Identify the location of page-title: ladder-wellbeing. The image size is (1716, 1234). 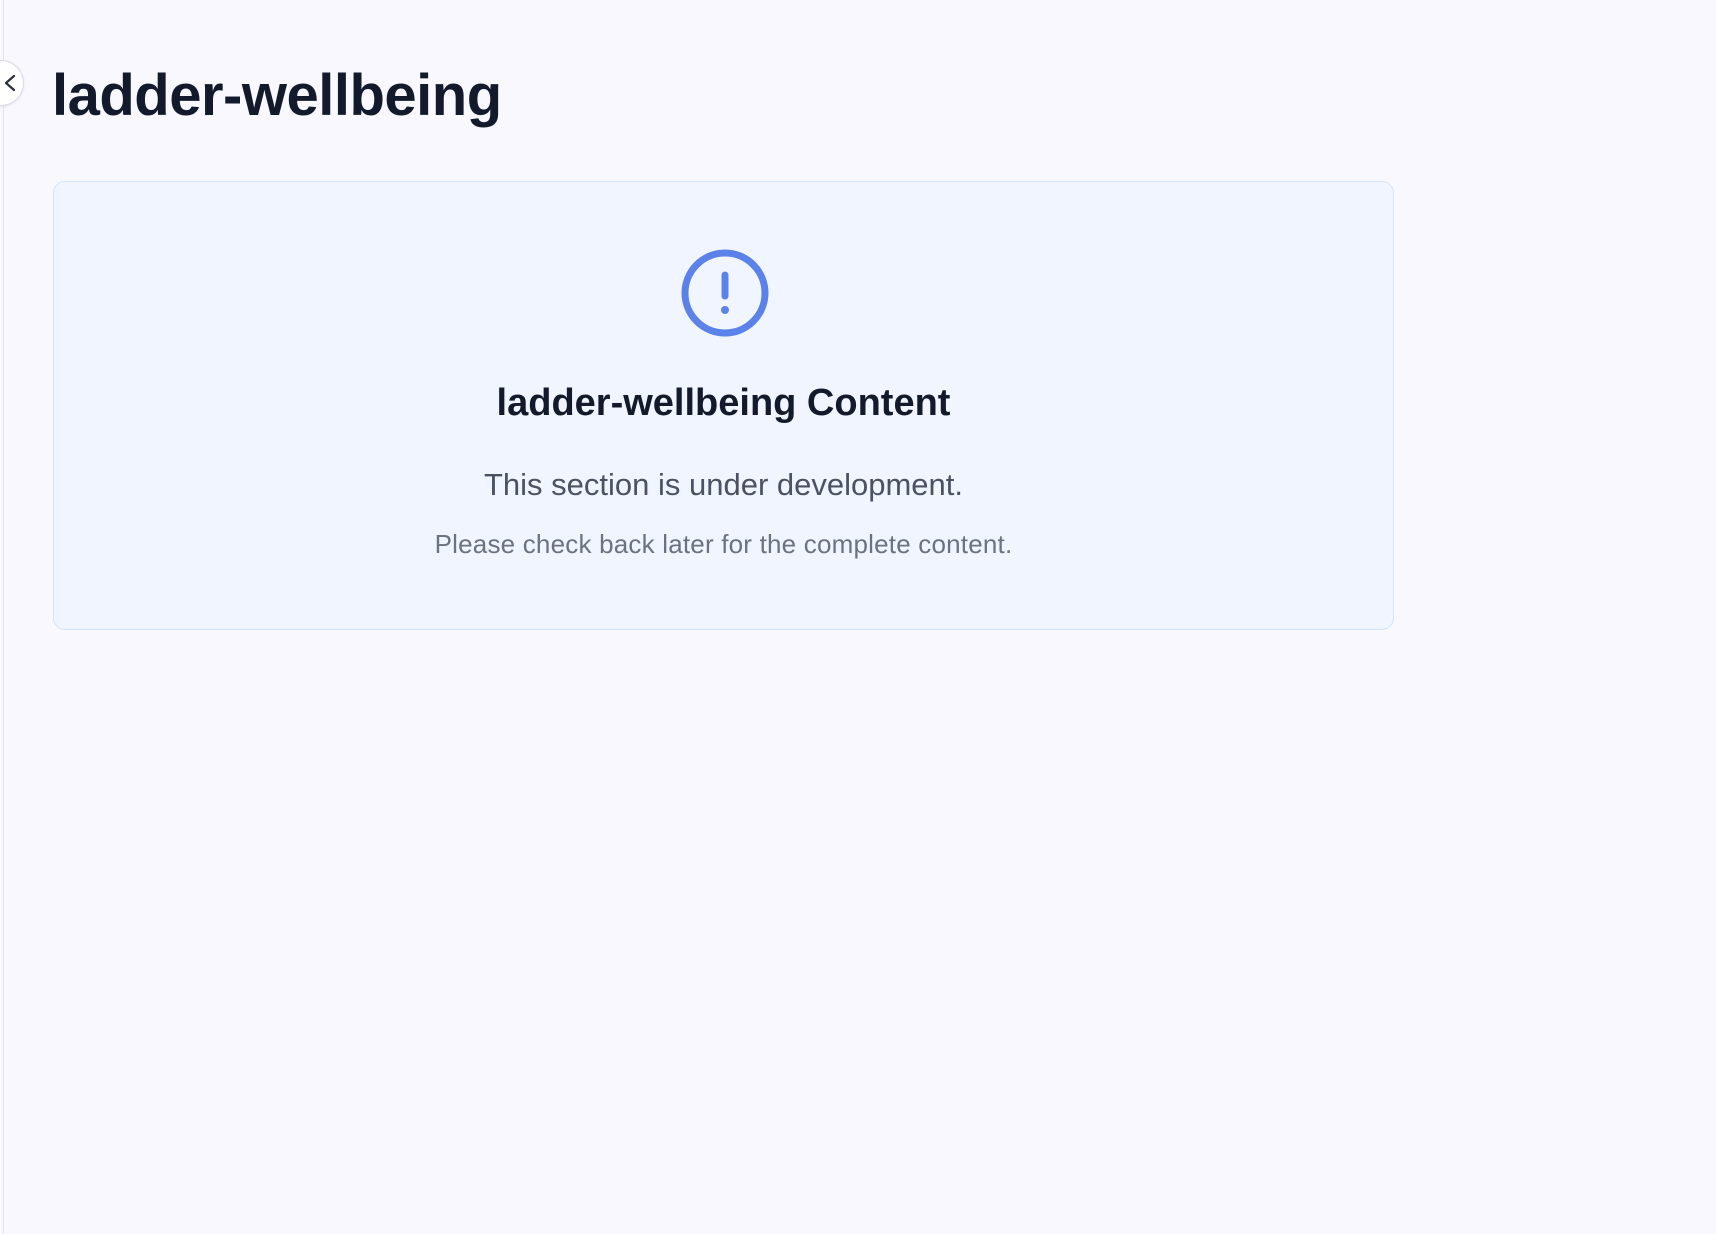
(277, 95).